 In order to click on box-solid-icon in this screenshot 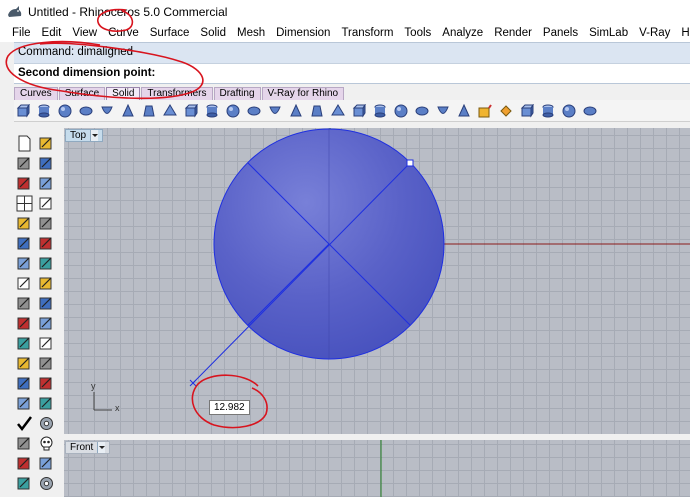, I will do `click(24, 303)`.